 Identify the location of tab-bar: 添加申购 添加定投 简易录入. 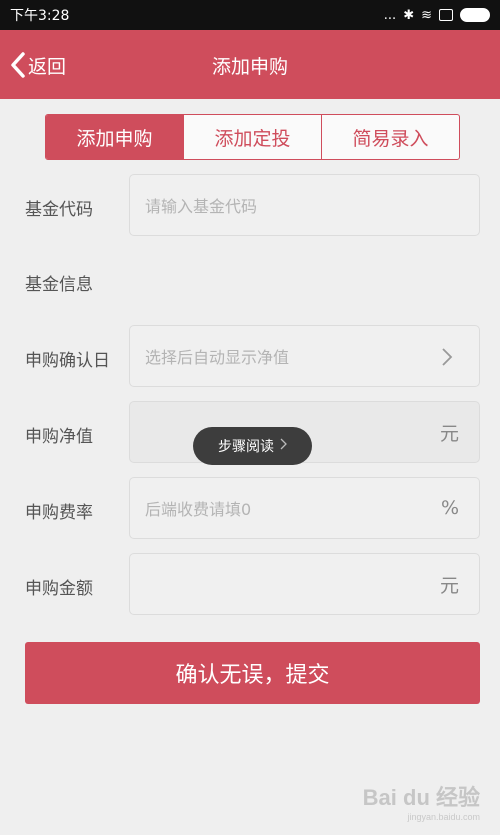
(252, 137).